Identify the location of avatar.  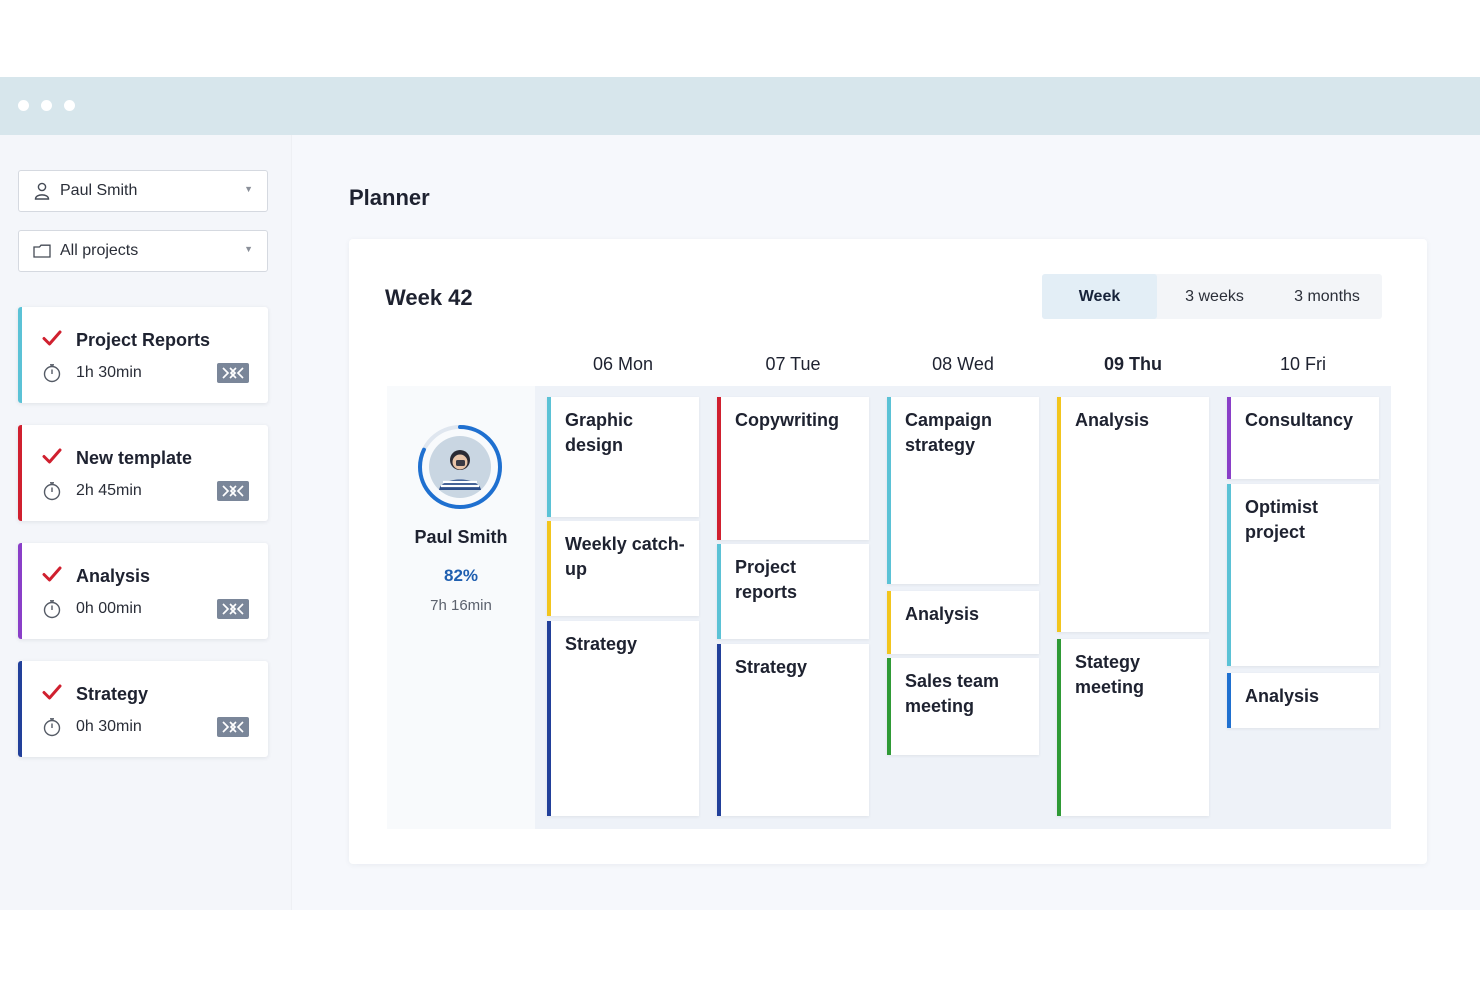
(460, 467).